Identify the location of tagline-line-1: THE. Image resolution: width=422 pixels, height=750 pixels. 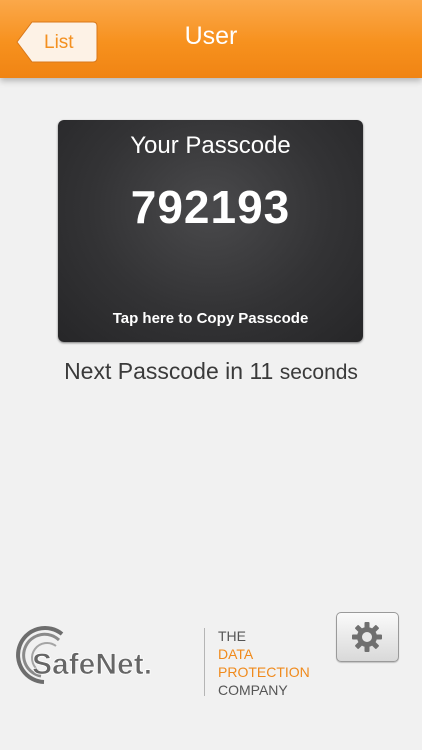
(232, 636).